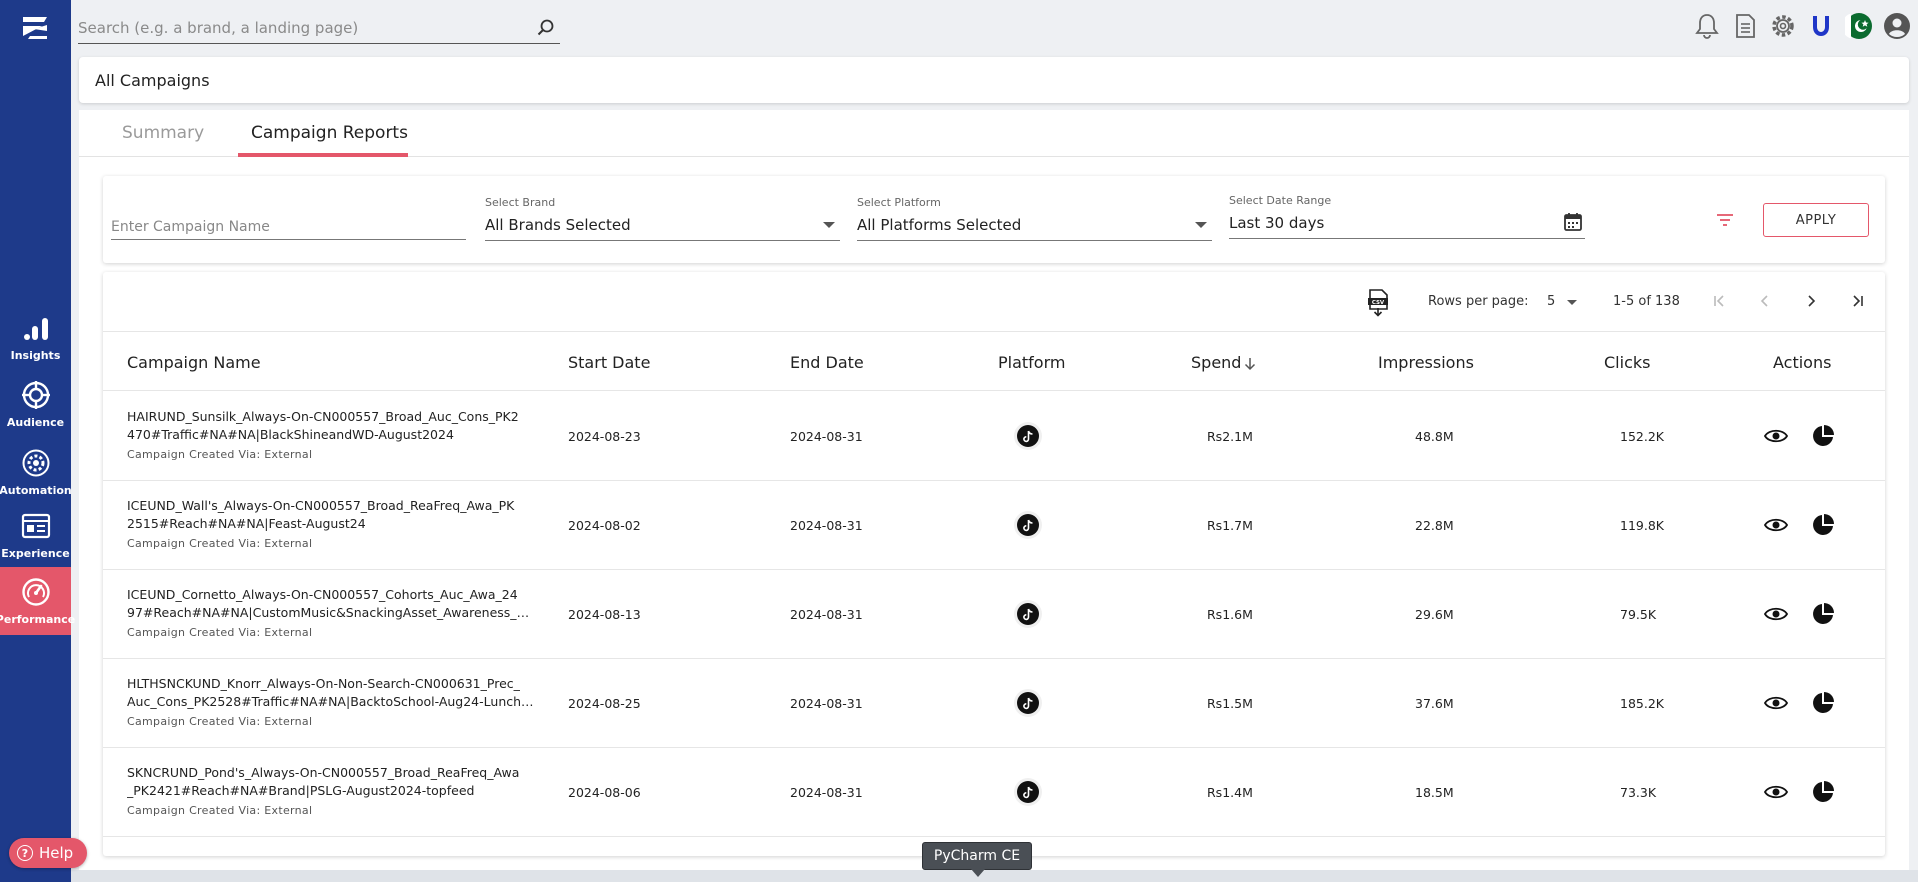 The height and width of the screenshot is (882, 1918). What do you see at coordinates (1230, 792) in the screenshot?
I see `spend-cell: Rs1.4M` at bounding box center [1230, 792].